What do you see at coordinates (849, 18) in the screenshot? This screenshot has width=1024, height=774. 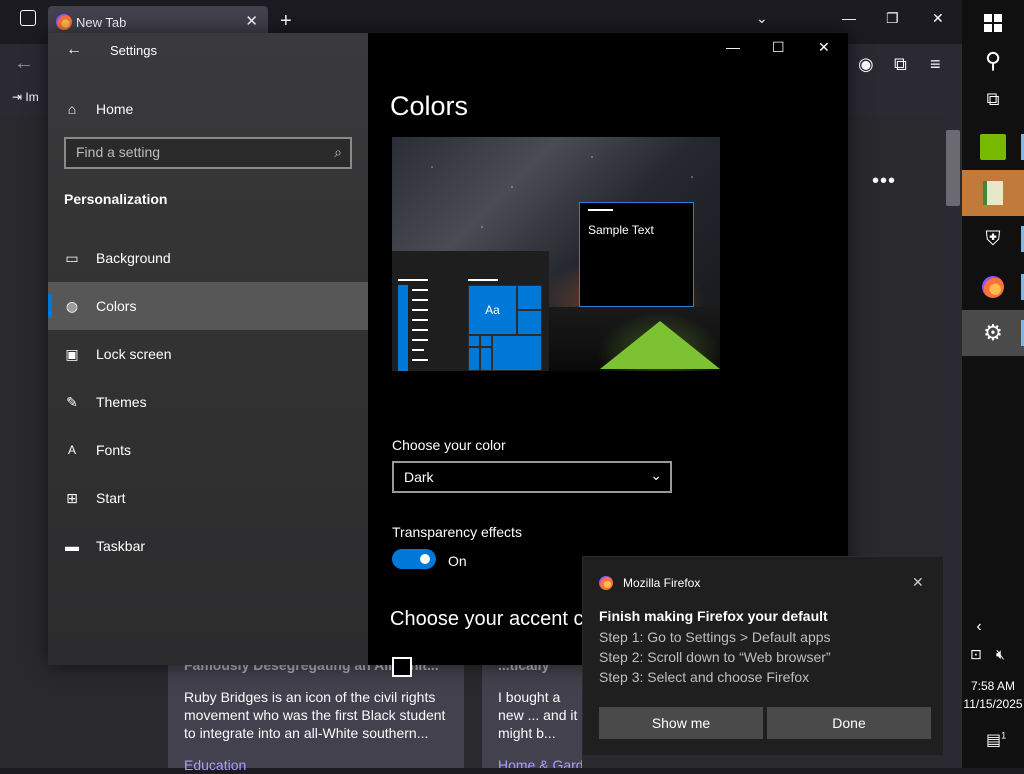 I see `firefox-minimize-icon: —` at bounding box center [849, 18].